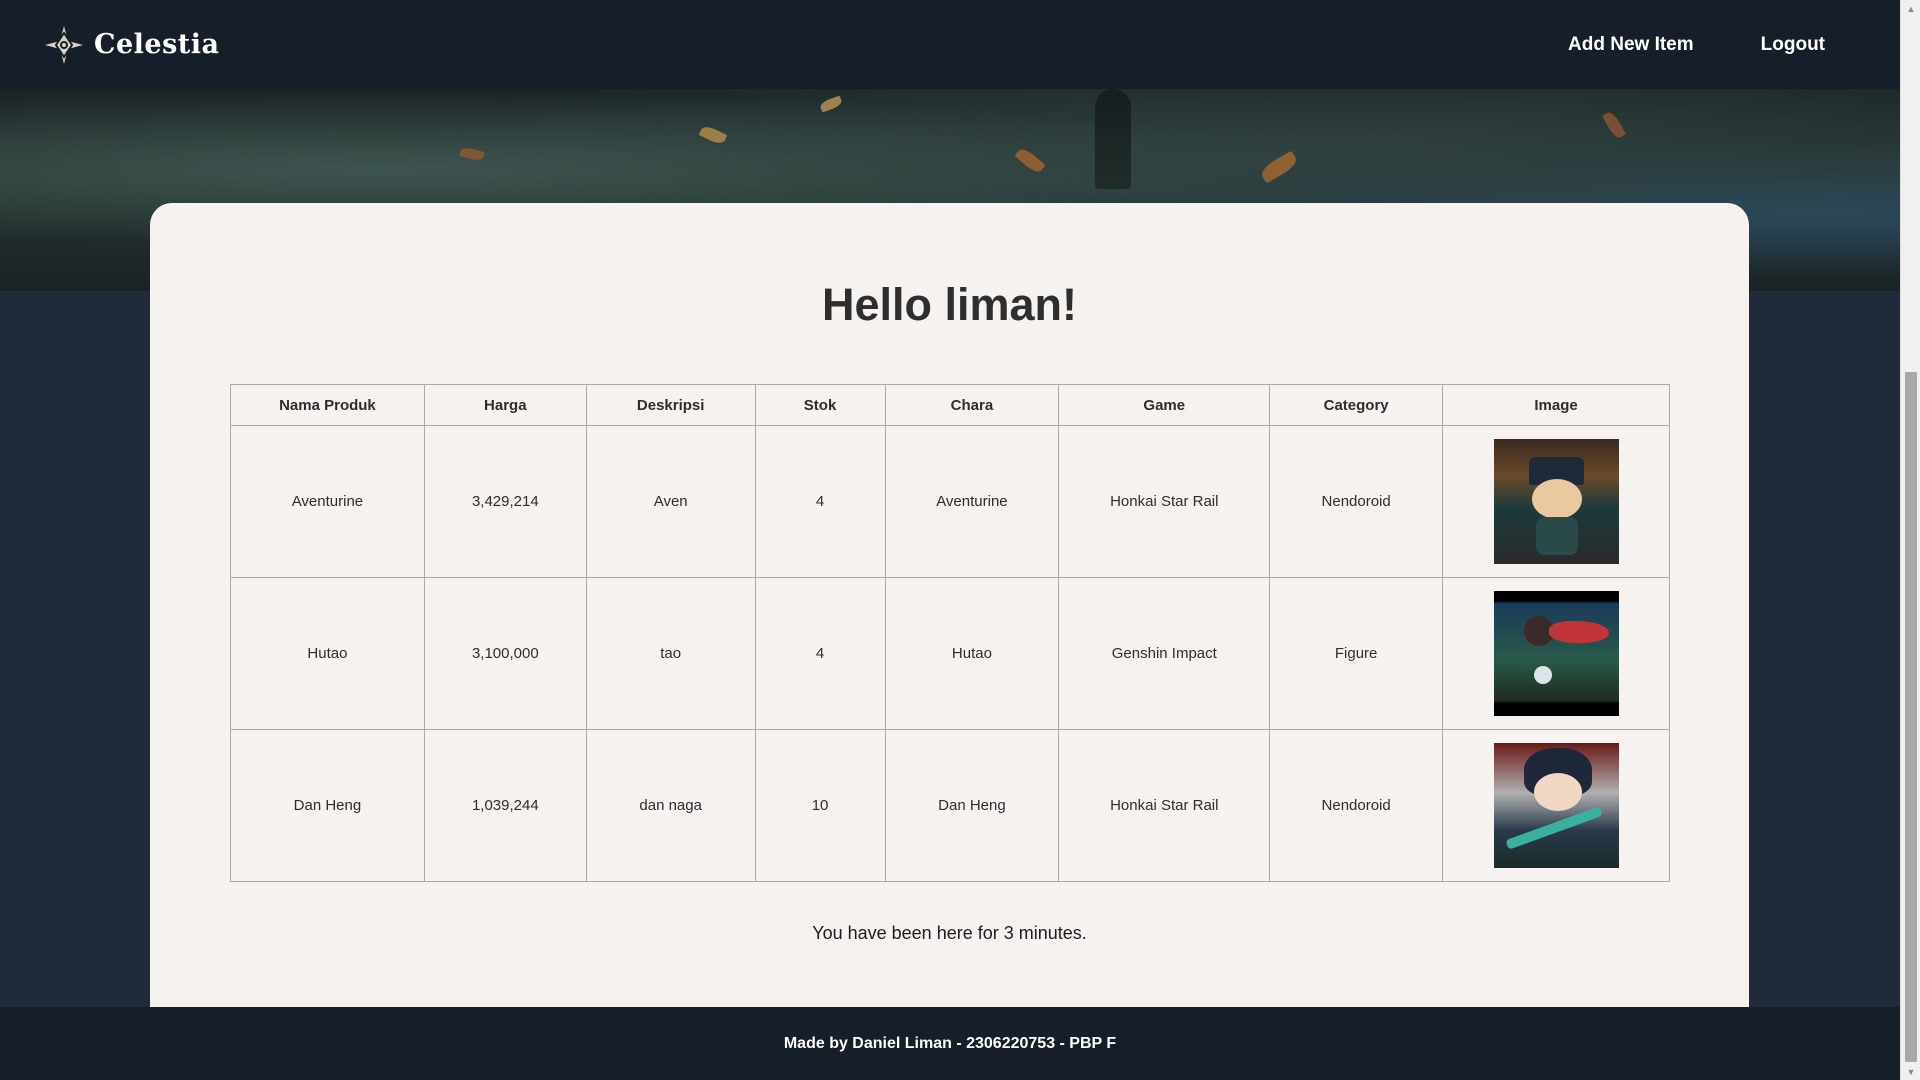 This screenshot has height=1080, width=1920. I want to click on cell-nama-produk: Aventurine, so click(327, 501).